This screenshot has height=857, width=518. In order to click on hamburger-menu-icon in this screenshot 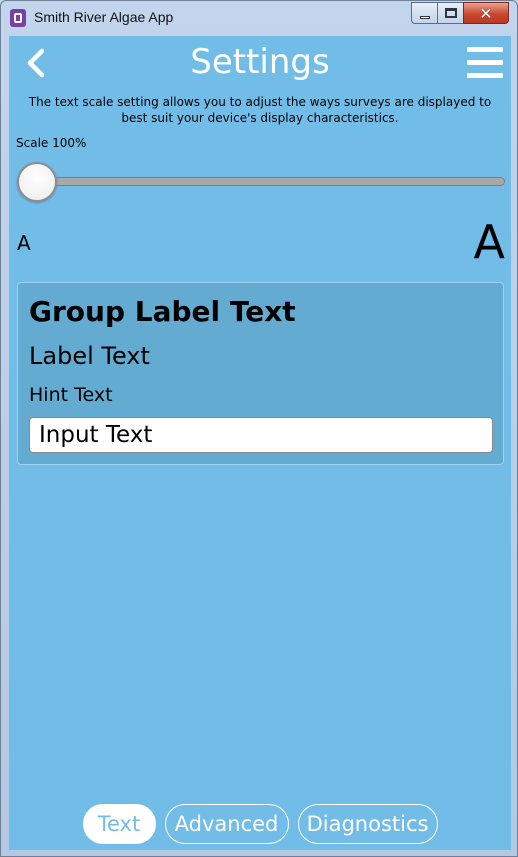, I will do `click(485, 49)`.